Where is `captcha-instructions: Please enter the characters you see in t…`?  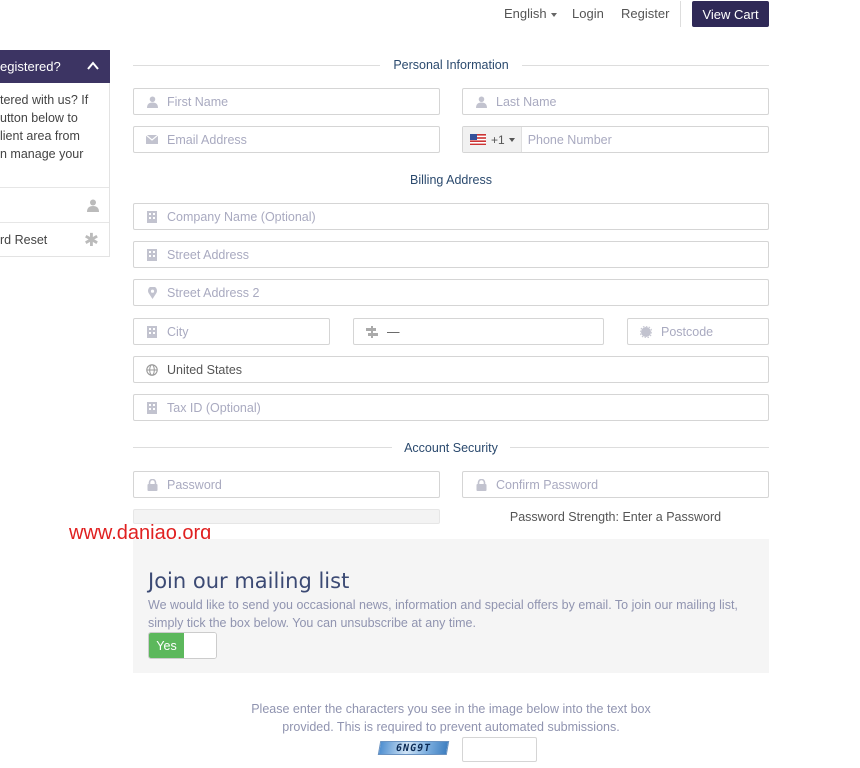 captcha-instructions: Please enter the characters you see in t… is located at coordinates (451, 718).